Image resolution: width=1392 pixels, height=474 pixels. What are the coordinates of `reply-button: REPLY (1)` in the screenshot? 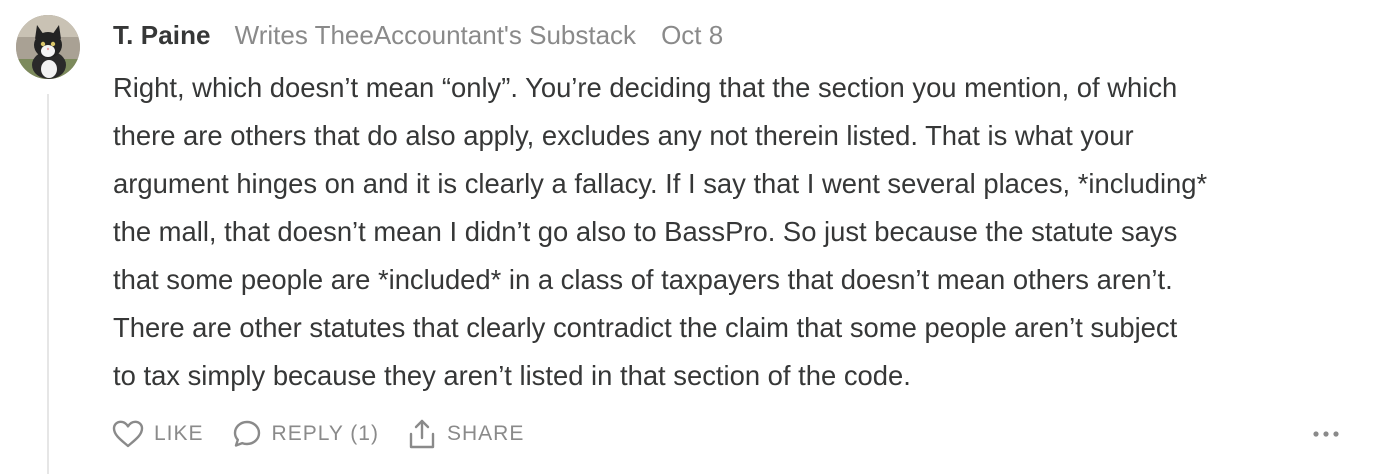 It's located at (305, 434).